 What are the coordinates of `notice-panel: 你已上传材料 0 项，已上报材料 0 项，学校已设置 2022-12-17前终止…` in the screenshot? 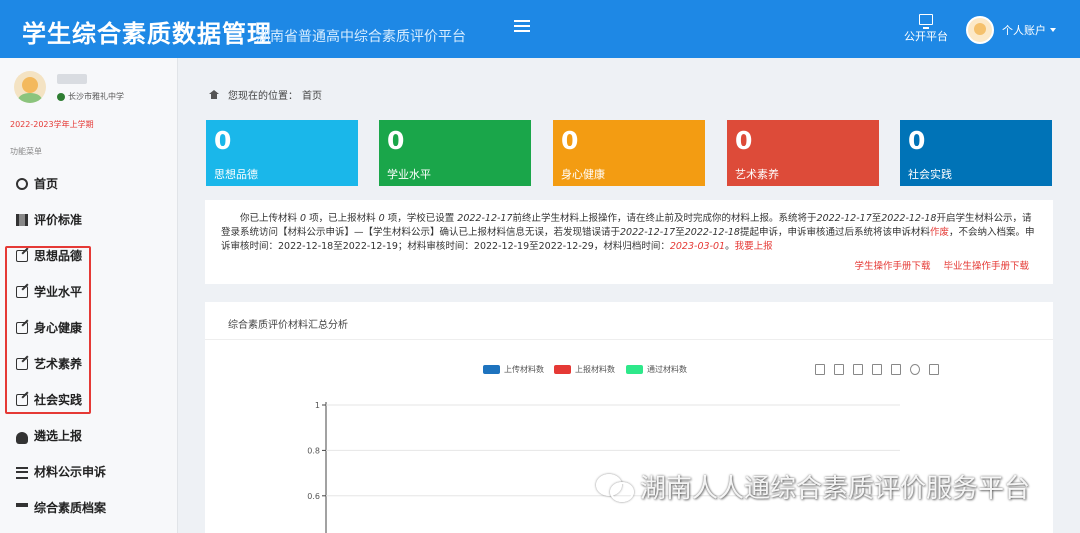 It's located at (629, 242).